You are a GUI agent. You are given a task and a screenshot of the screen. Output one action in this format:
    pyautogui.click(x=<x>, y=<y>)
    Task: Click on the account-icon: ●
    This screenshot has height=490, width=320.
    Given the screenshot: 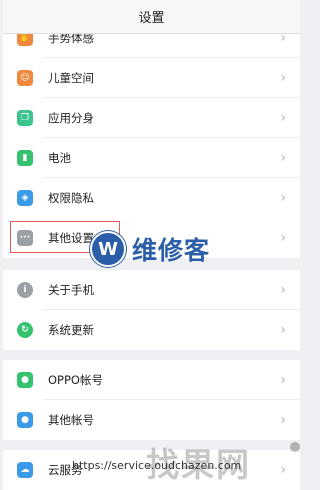 What is the action you would take?
    pyautogui.click(x=25, y=380)
    